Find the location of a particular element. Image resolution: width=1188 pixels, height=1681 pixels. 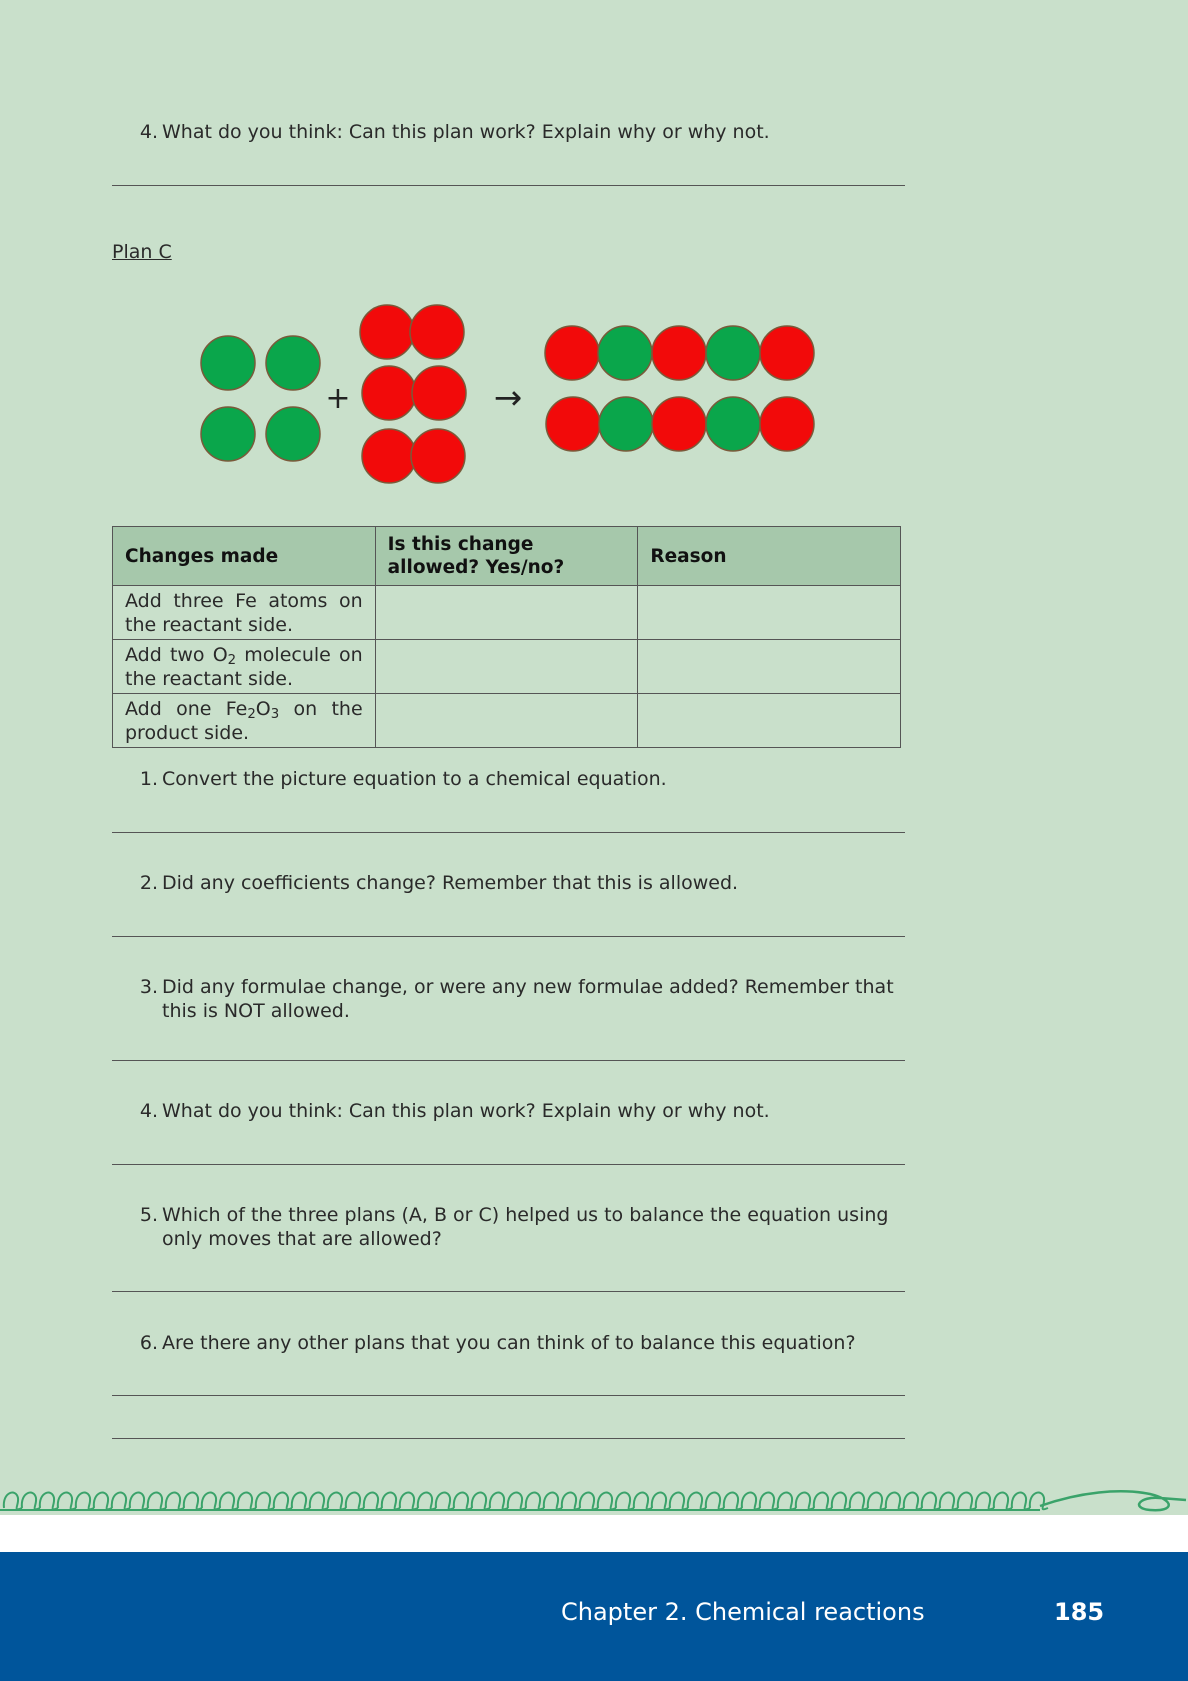

table-row: Add three Fe atoms on the reactant side. is located at coordinates (506, 612).